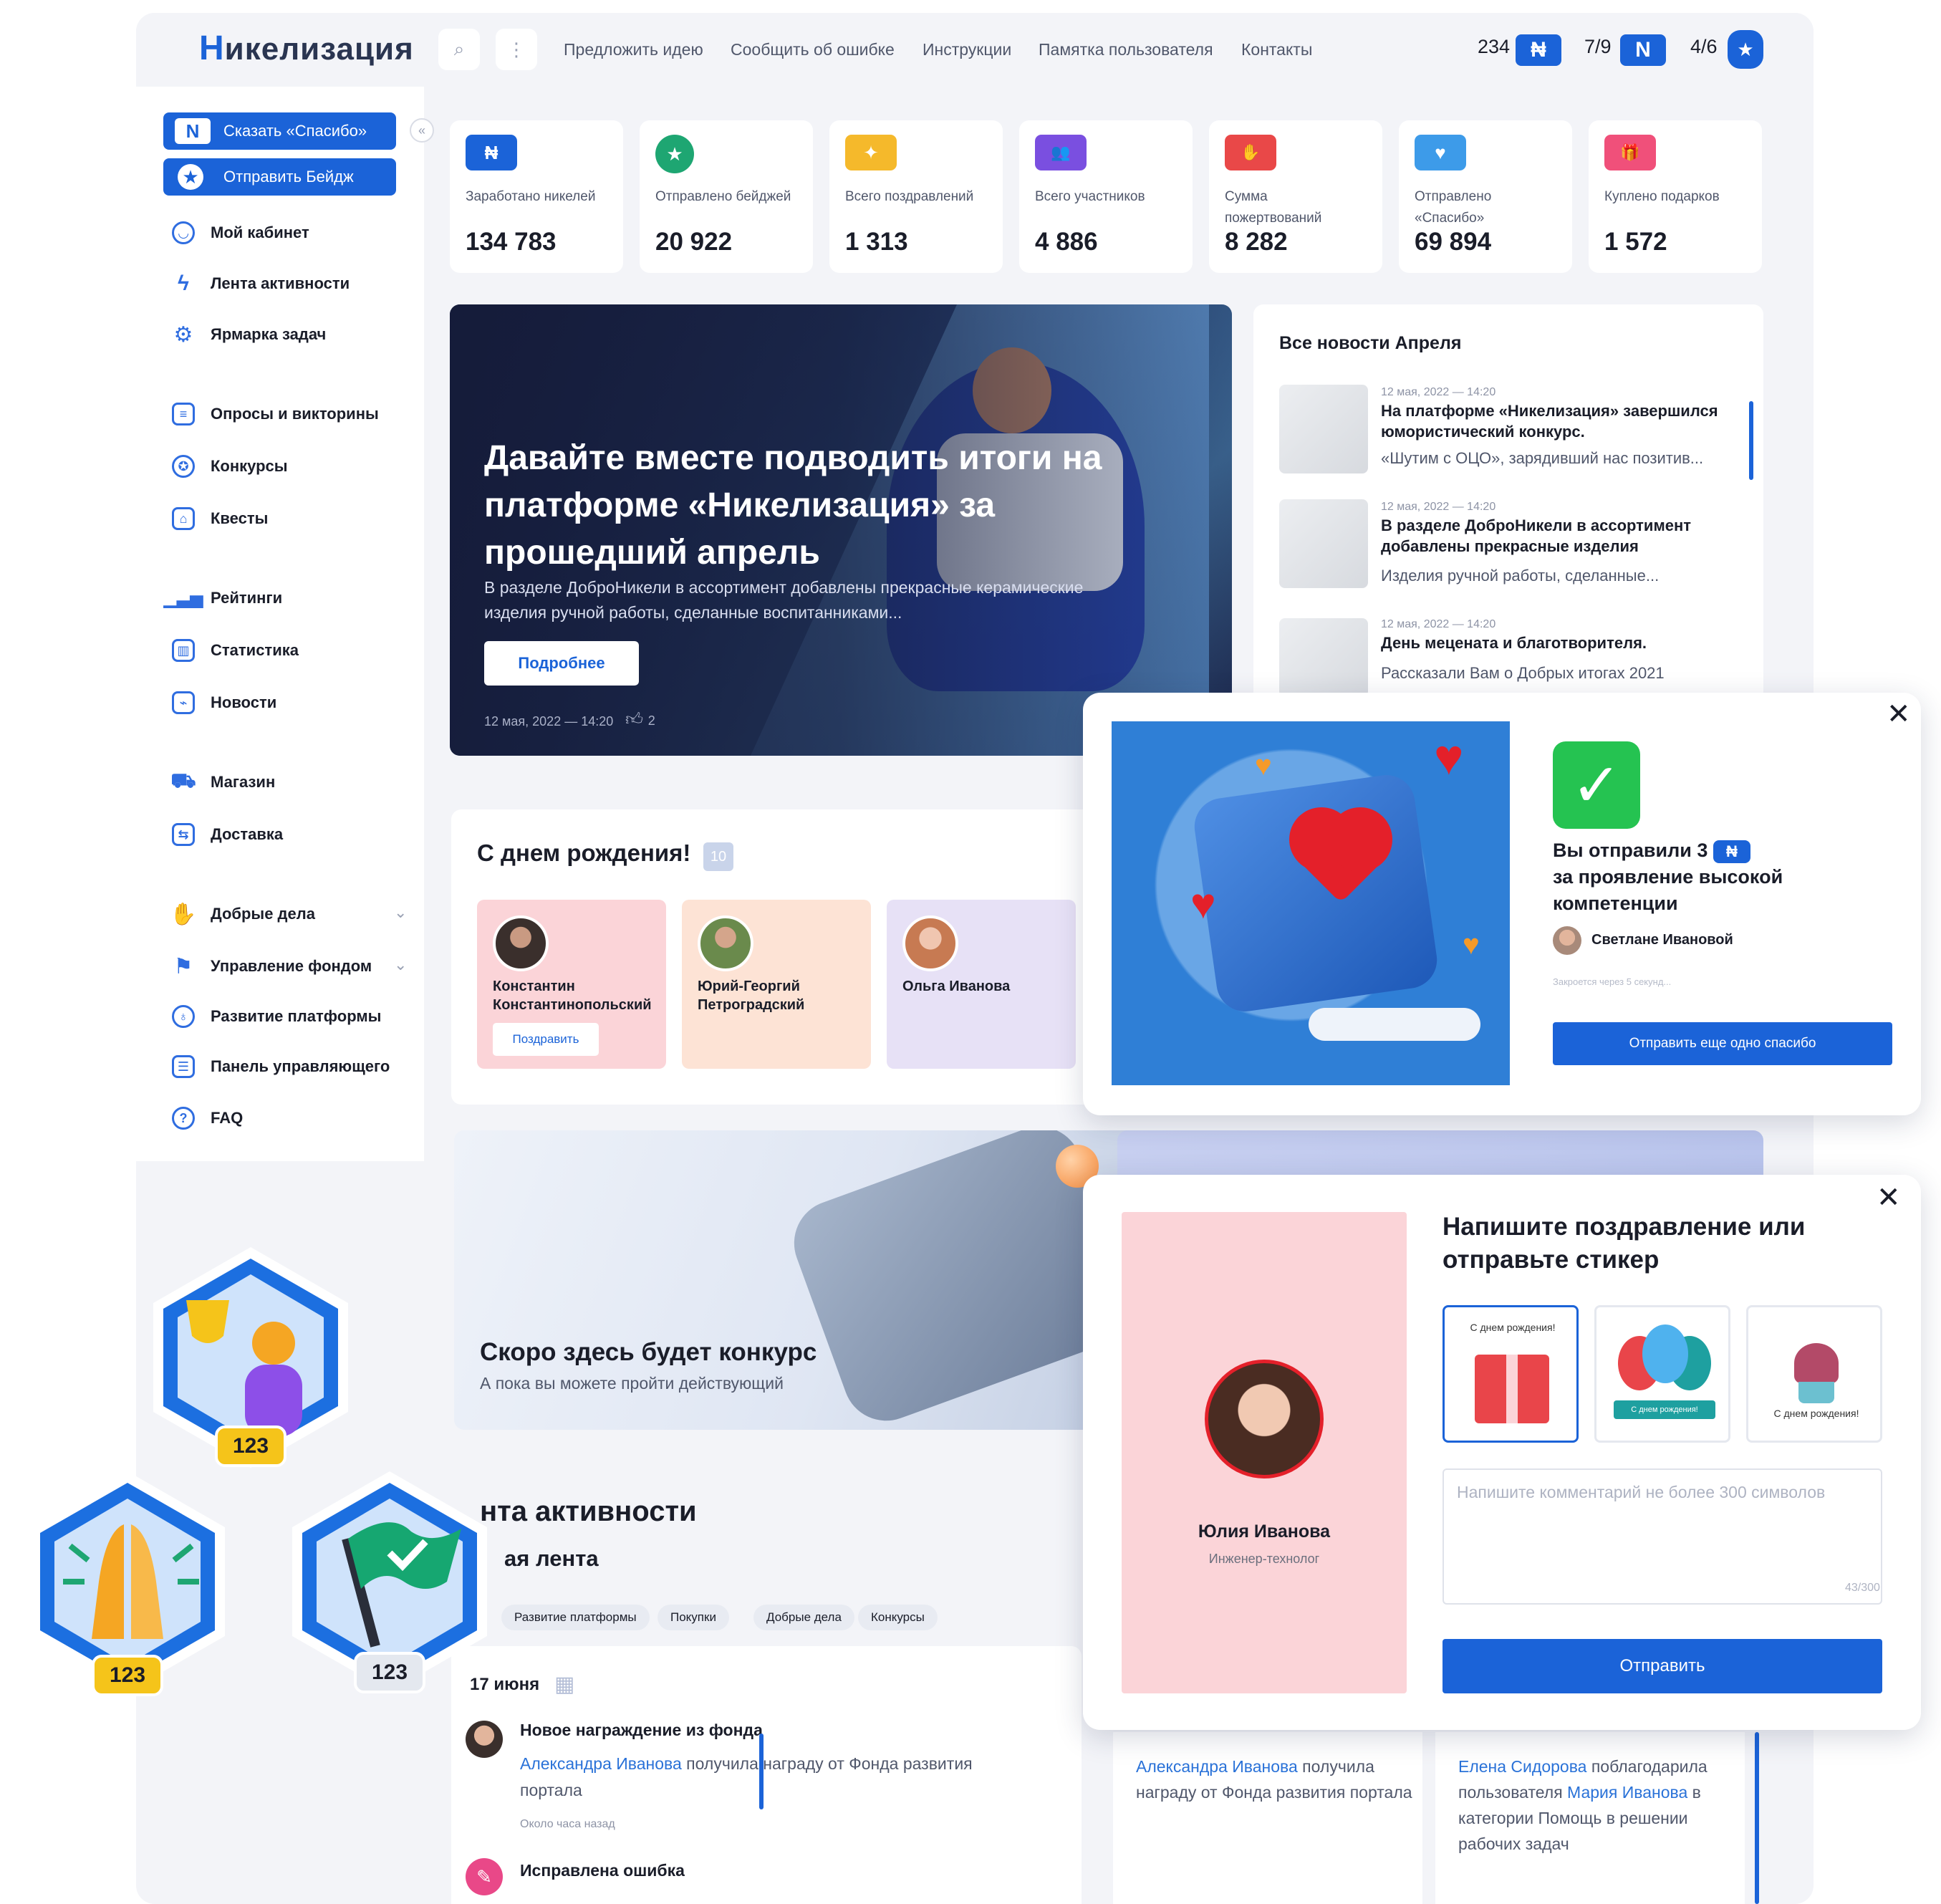 This screenshot has width=1941, height=1904. What do you see at coordinates (275, 414) in the screenshot?
I see `sidebar-item-polls: ≡ Опросы и викторины` at bounding box center [275, 414].